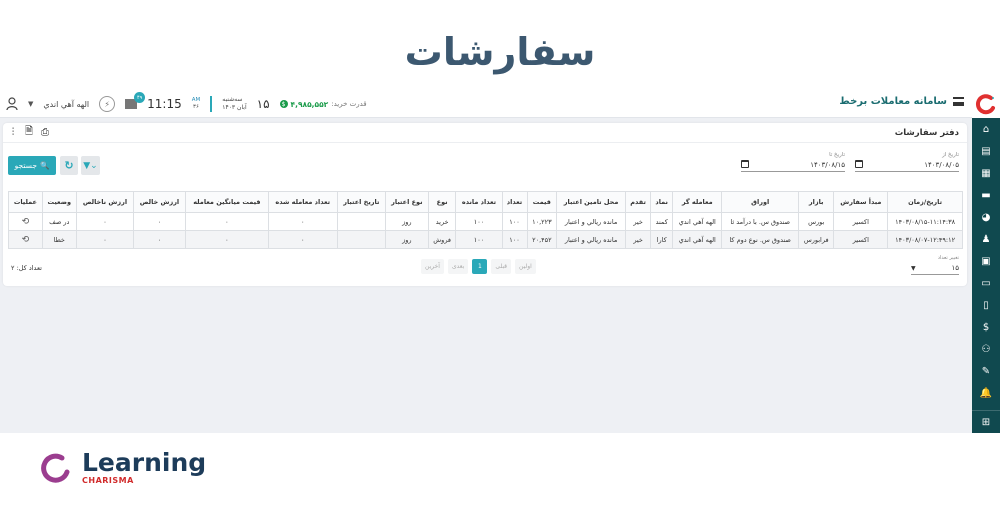 Image resolution: width=1000 pixels, height=516 pixels. I want to click on column-header: تعداد مانده, so click(479, 202).